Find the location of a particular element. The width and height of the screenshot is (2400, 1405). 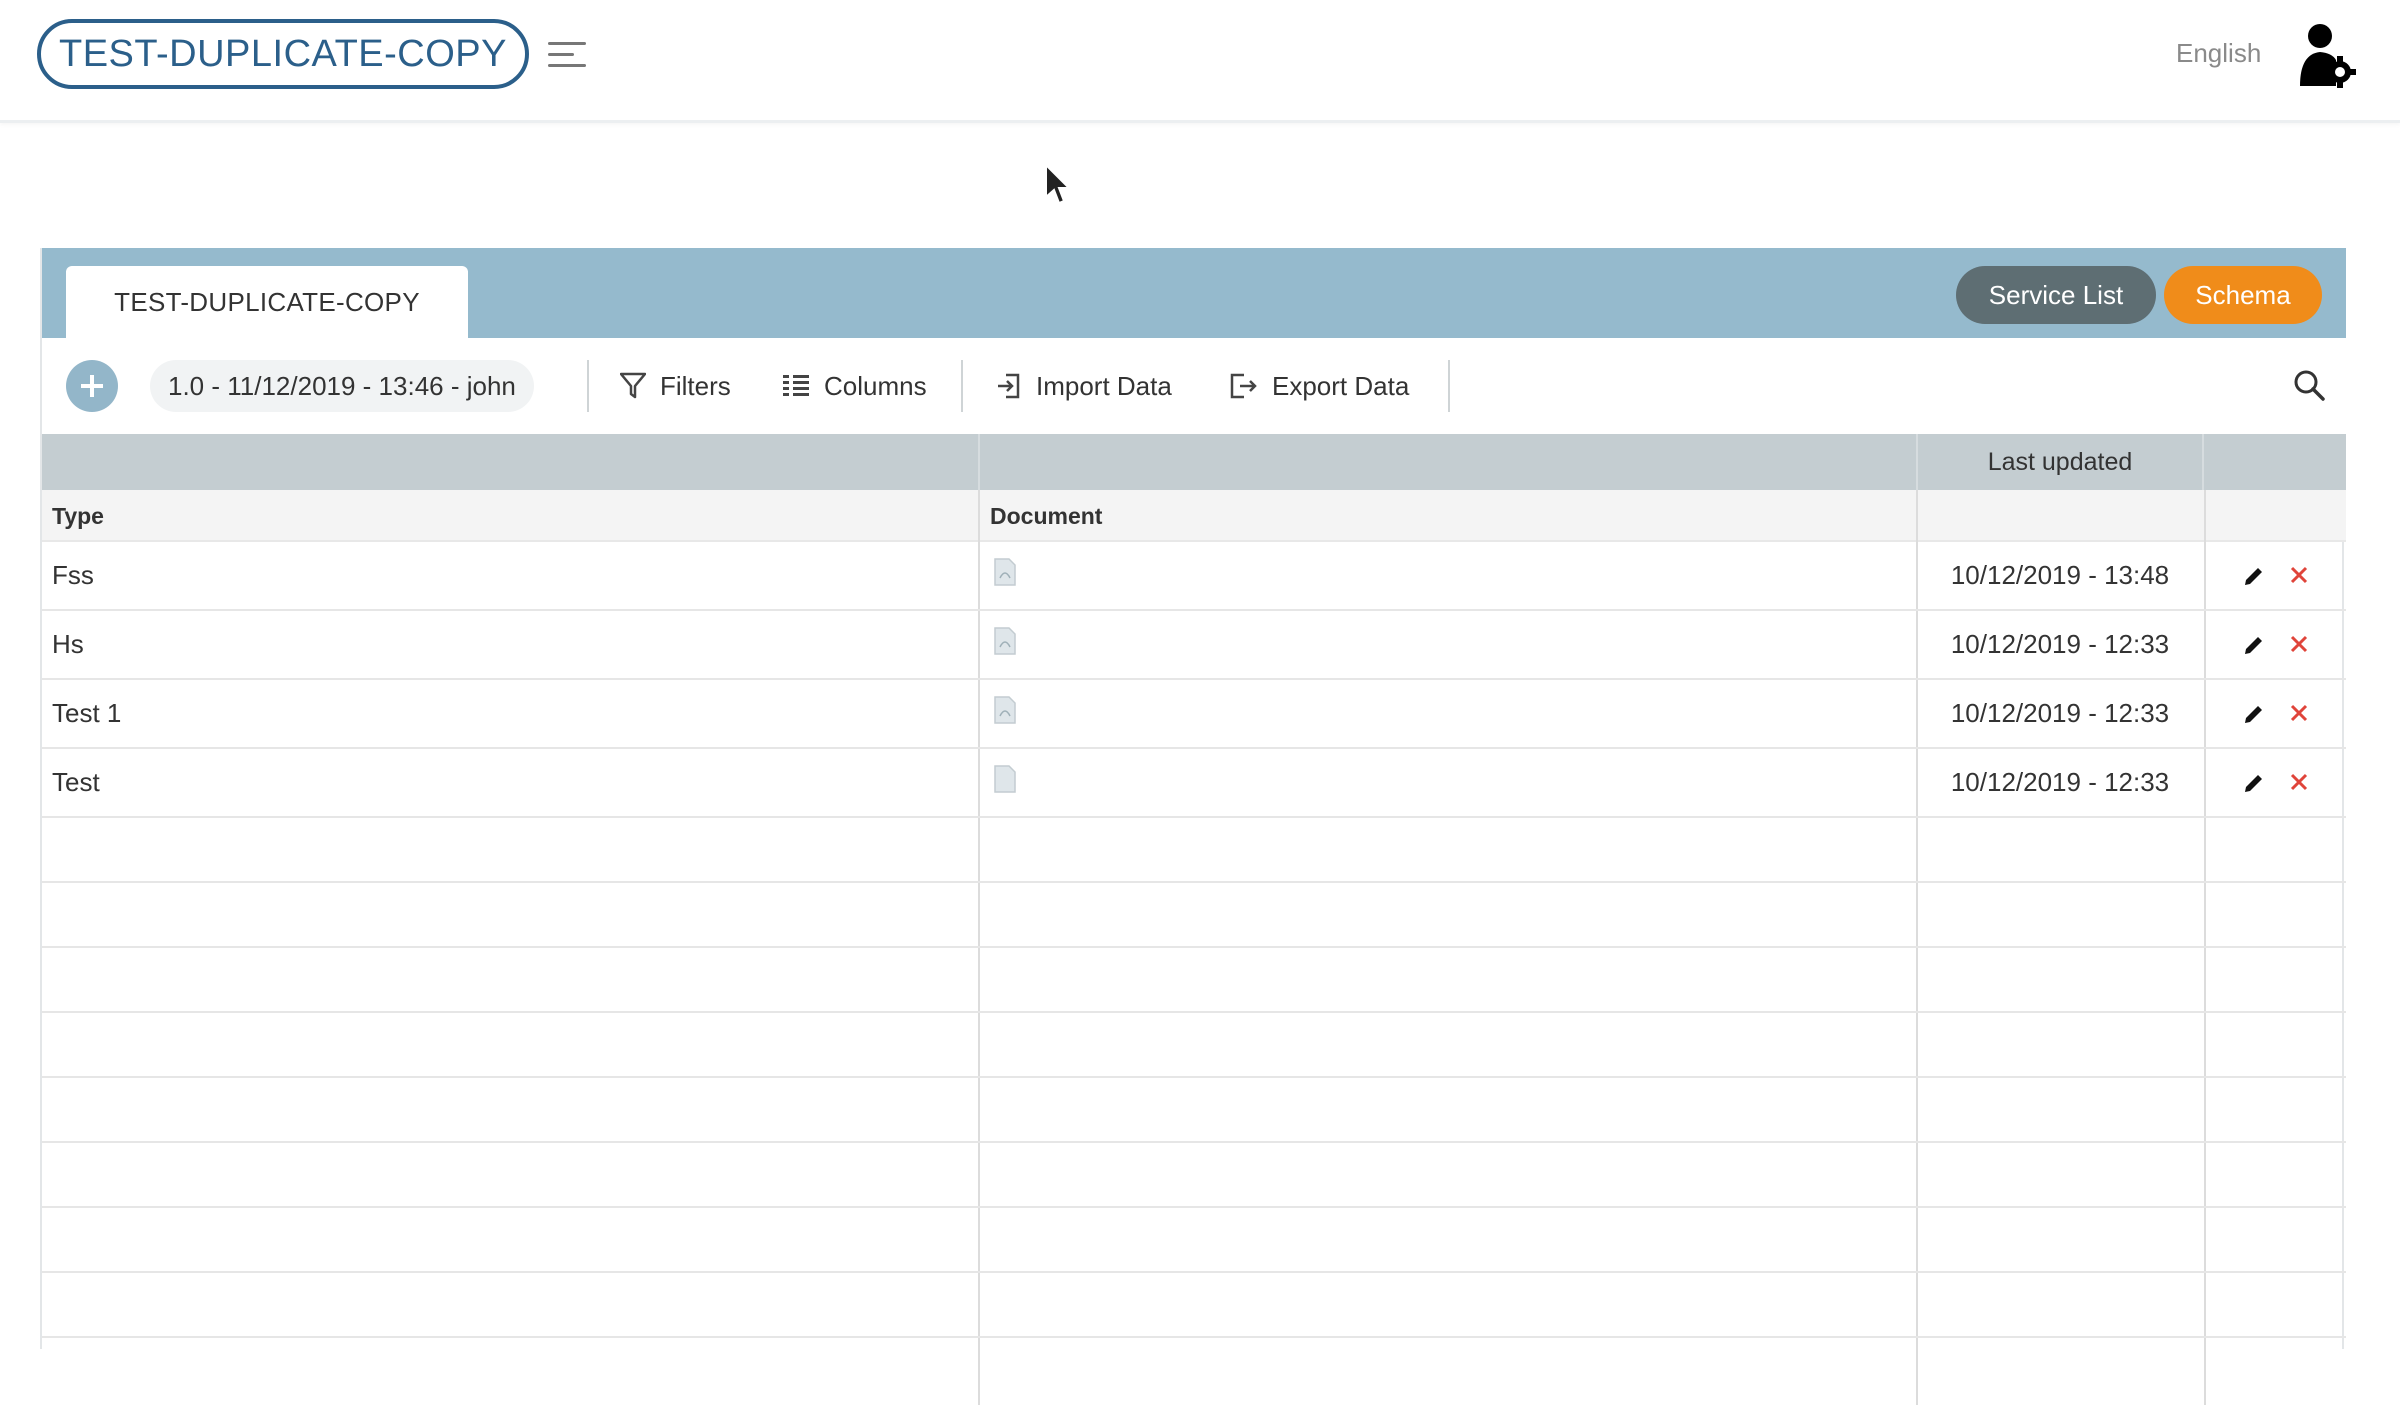

last-updated-header: Last updated is located at coordinates (2060, 462).